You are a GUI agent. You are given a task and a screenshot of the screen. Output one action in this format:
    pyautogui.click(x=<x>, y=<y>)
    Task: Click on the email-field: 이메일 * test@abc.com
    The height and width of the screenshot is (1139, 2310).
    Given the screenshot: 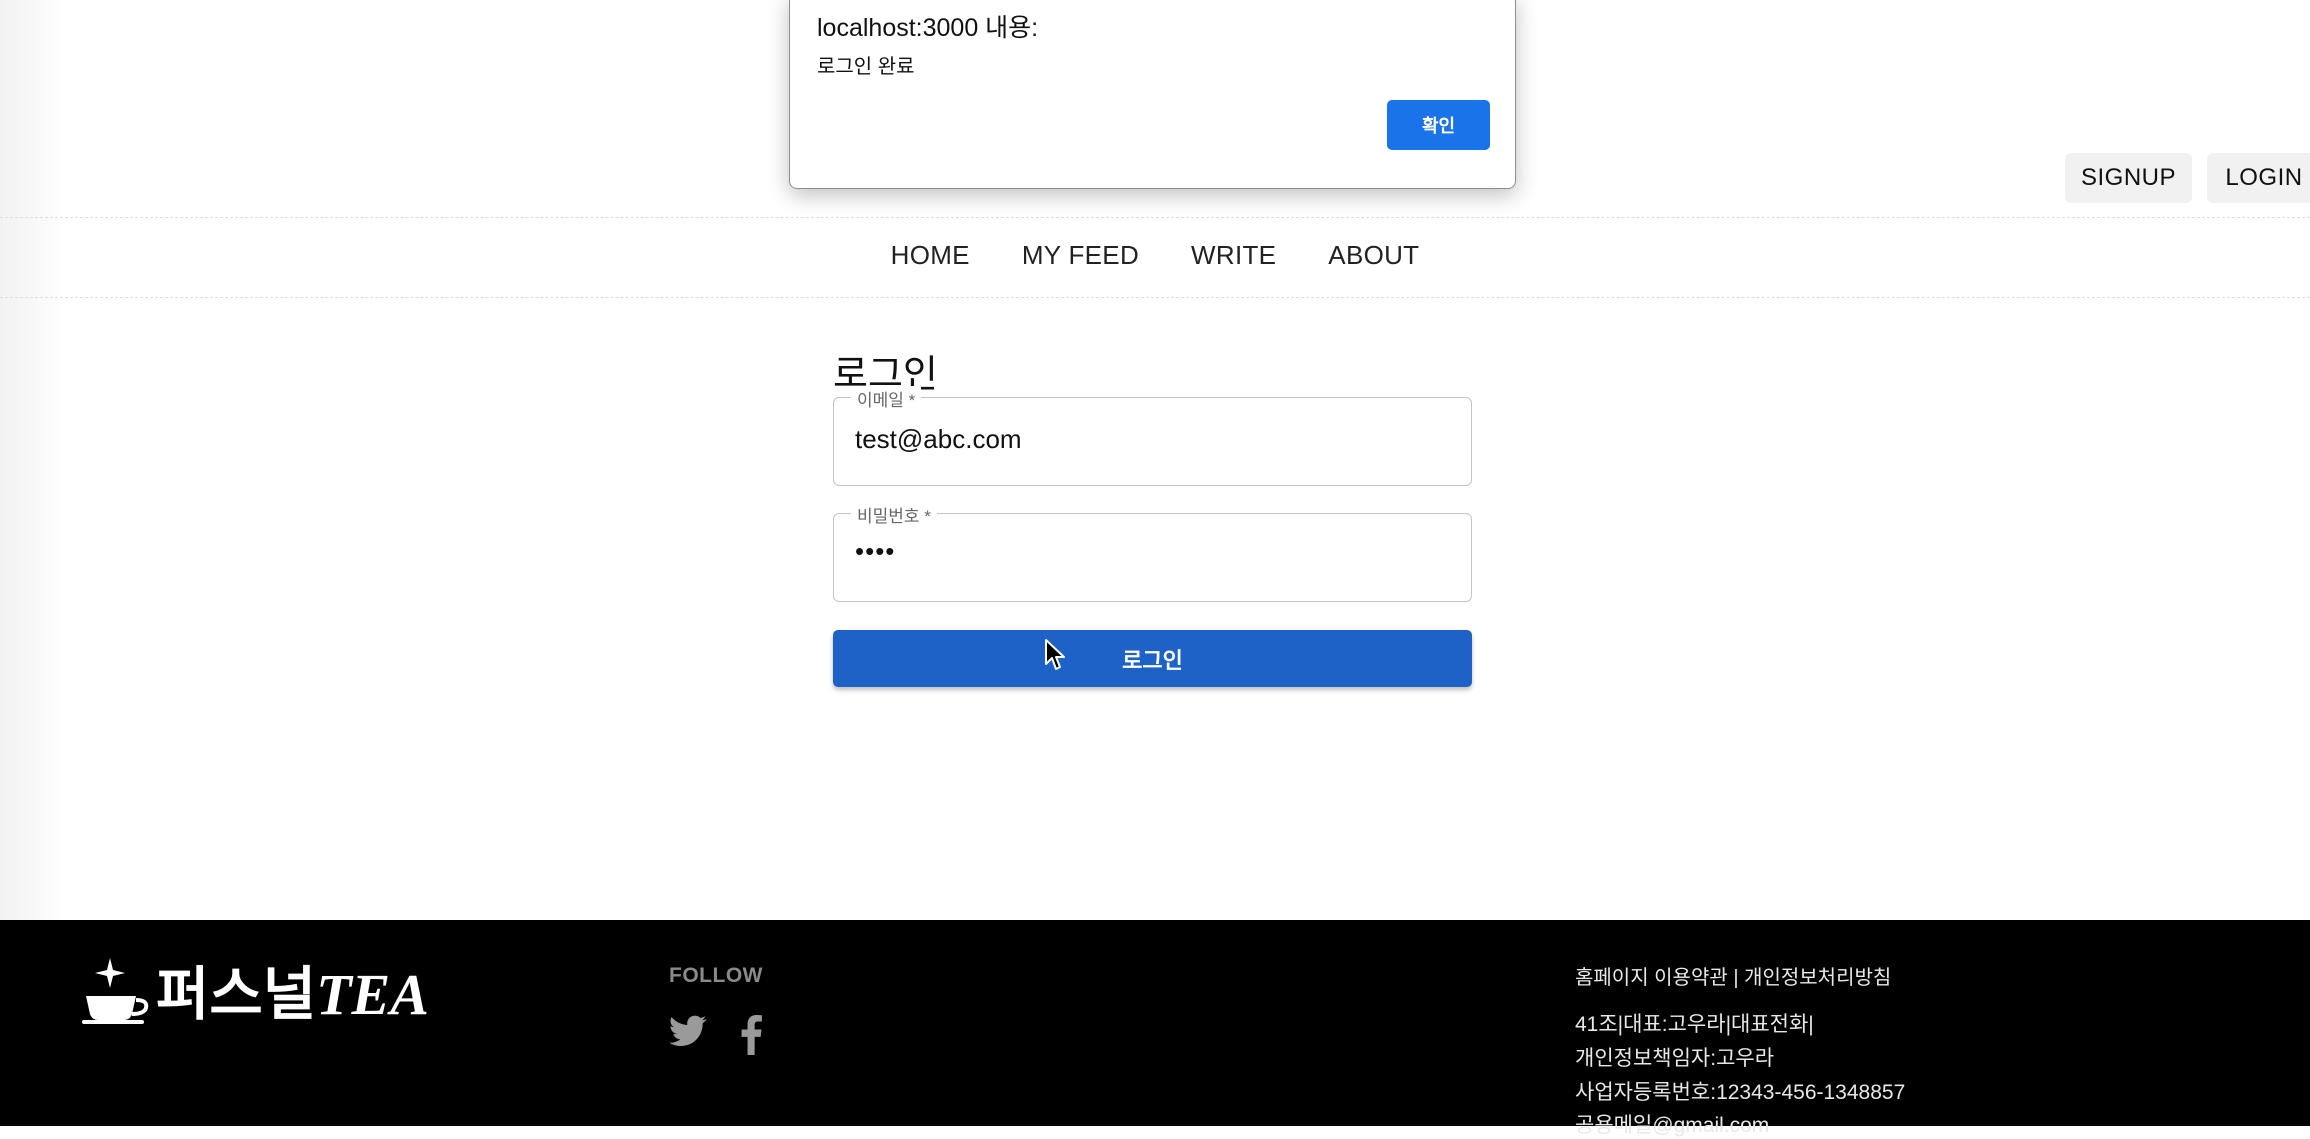 What is the action you would take?
    pyautogui.click(x=1152, y=436)
    